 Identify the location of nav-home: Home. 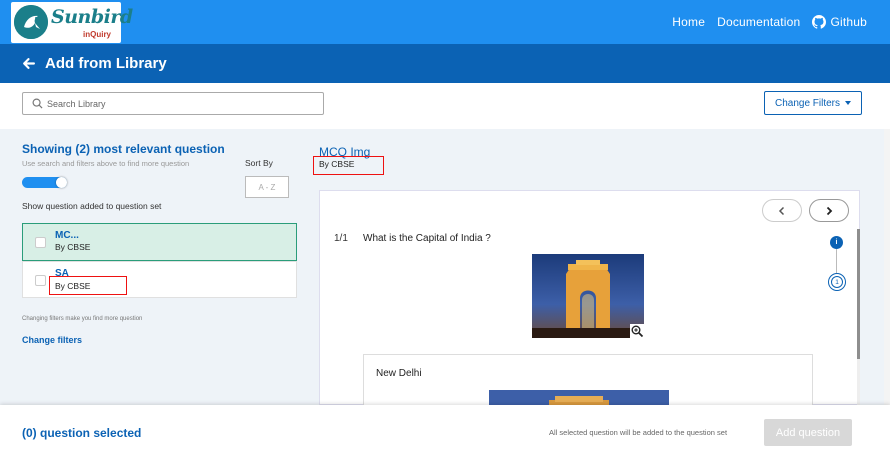
(688, 22).